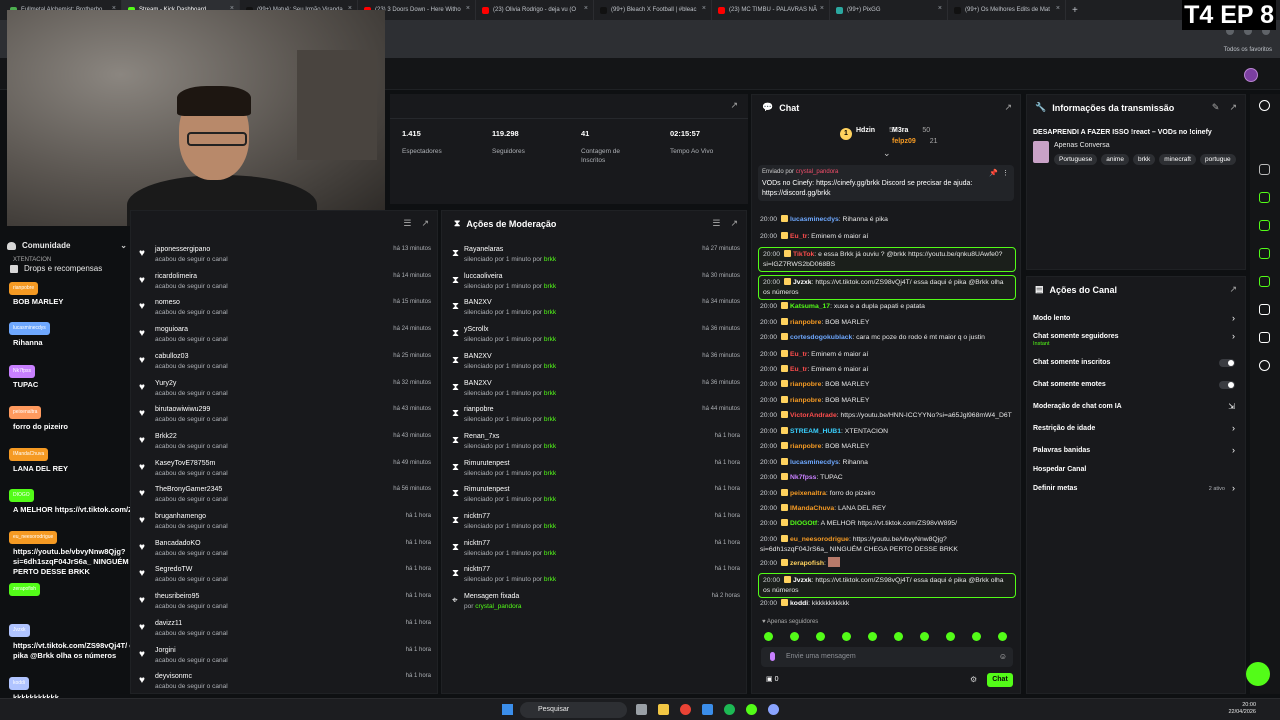 The height and width of the screenshot is (720, 1280). I want to click on tag-chip: portugue, so click(1217, 159).